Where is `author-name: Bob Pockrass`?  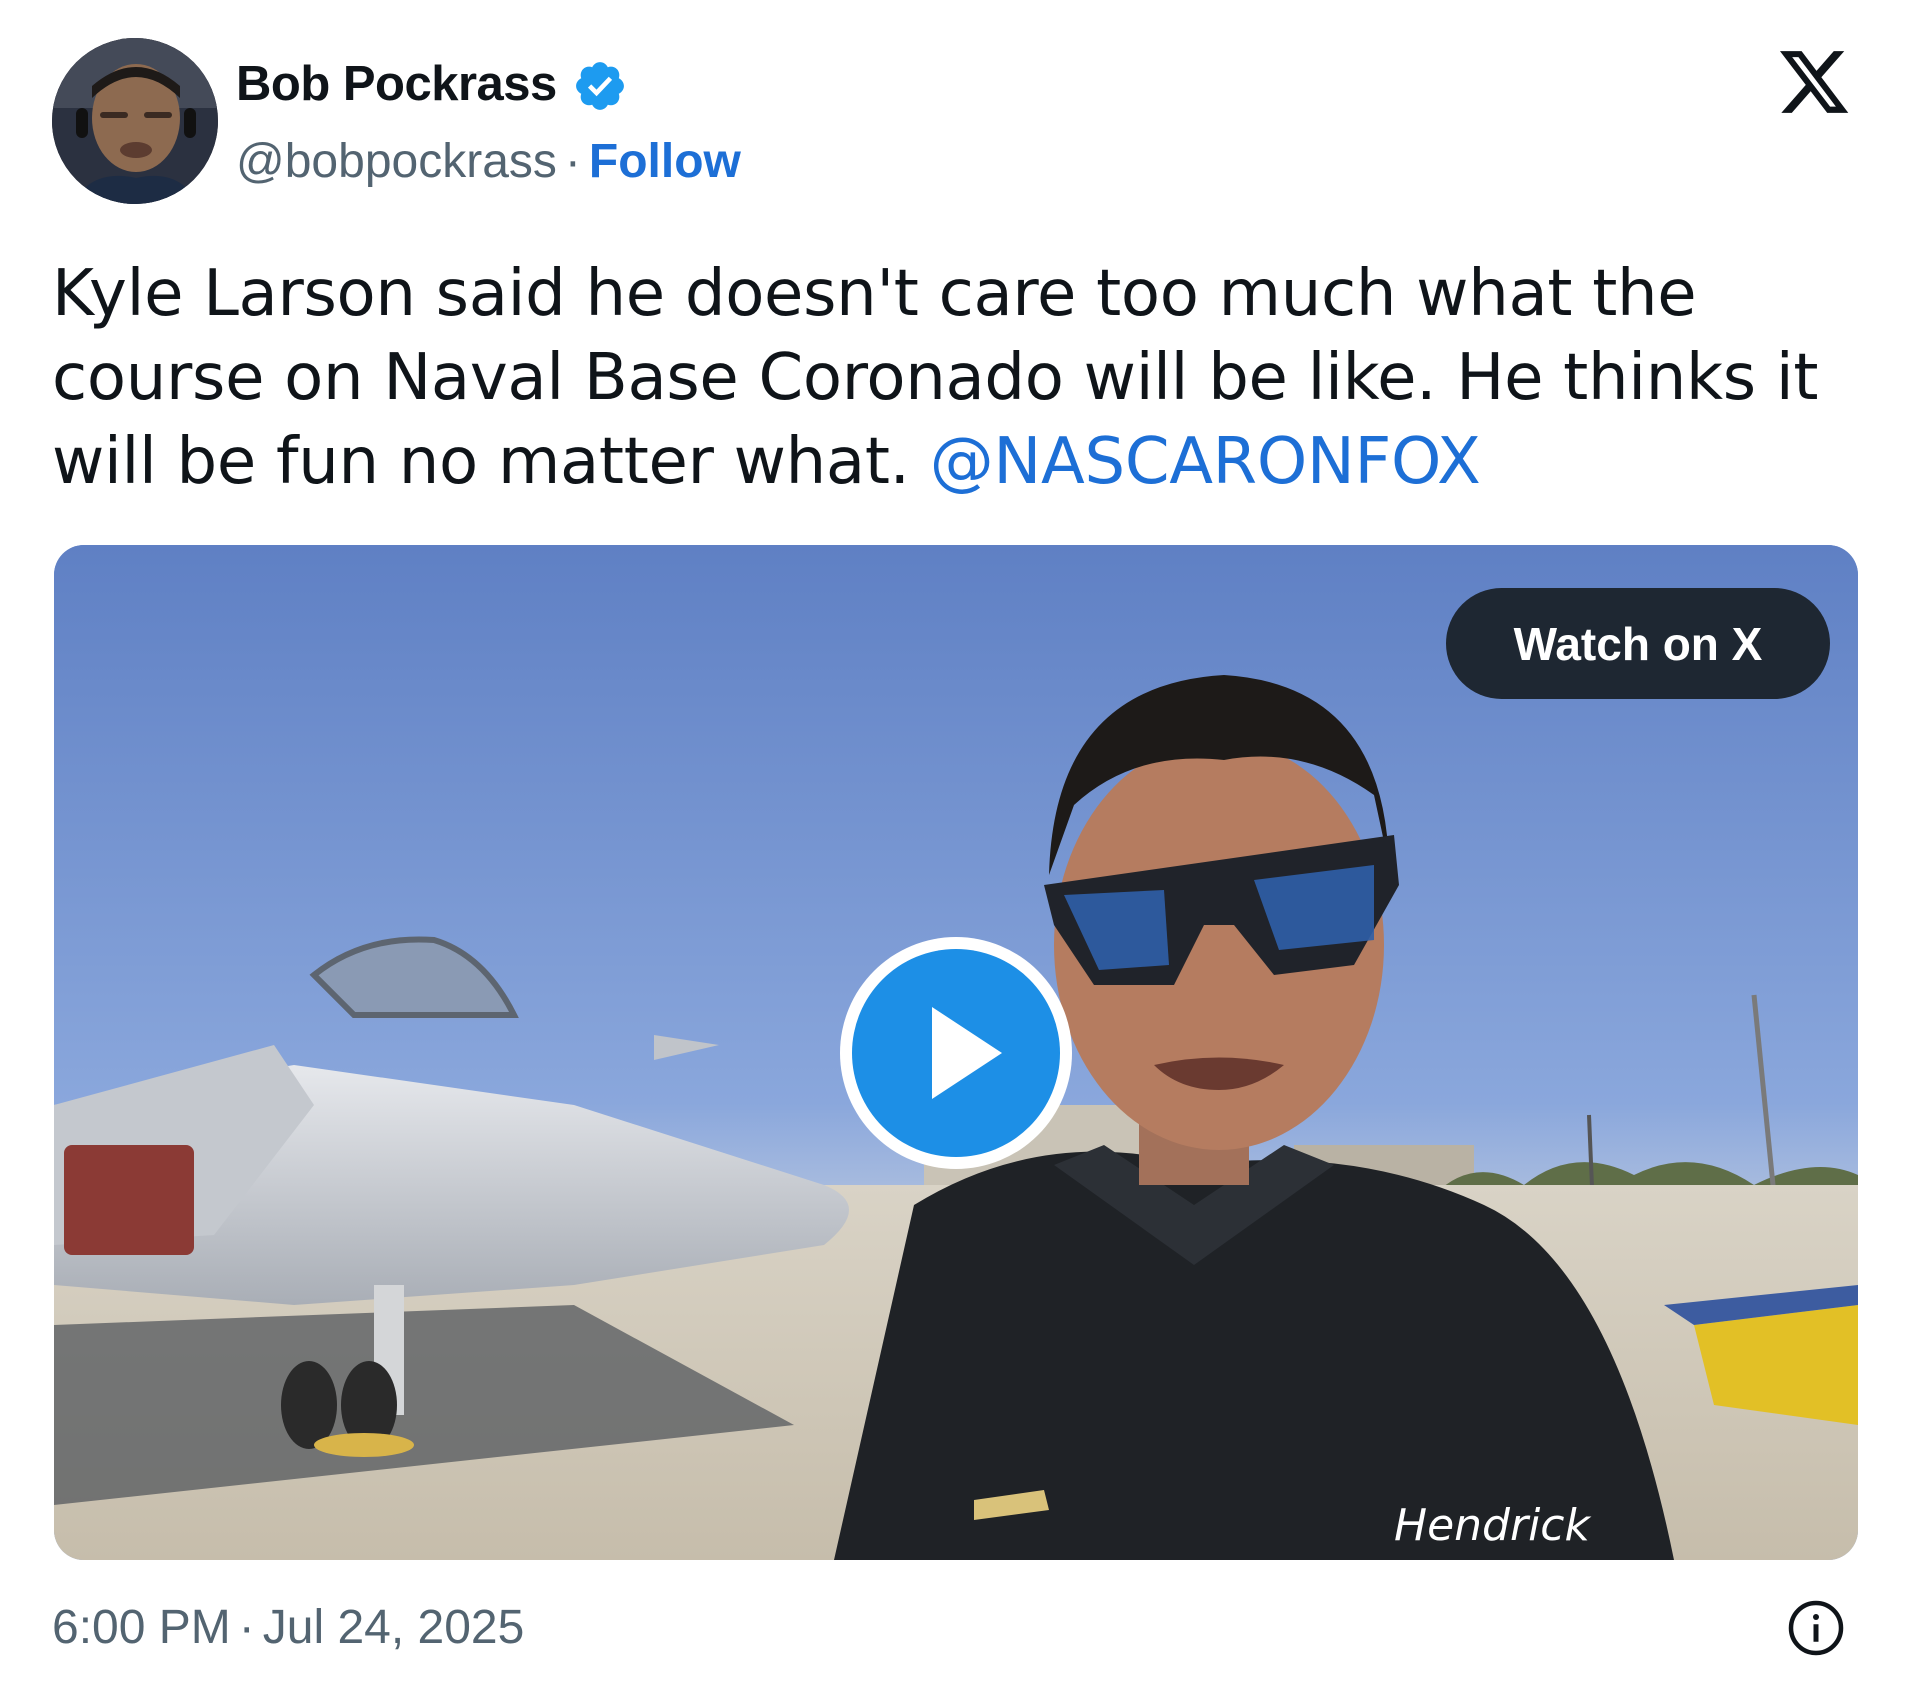 author-name: Bob Pockrass is located at coordinates (396, 84).